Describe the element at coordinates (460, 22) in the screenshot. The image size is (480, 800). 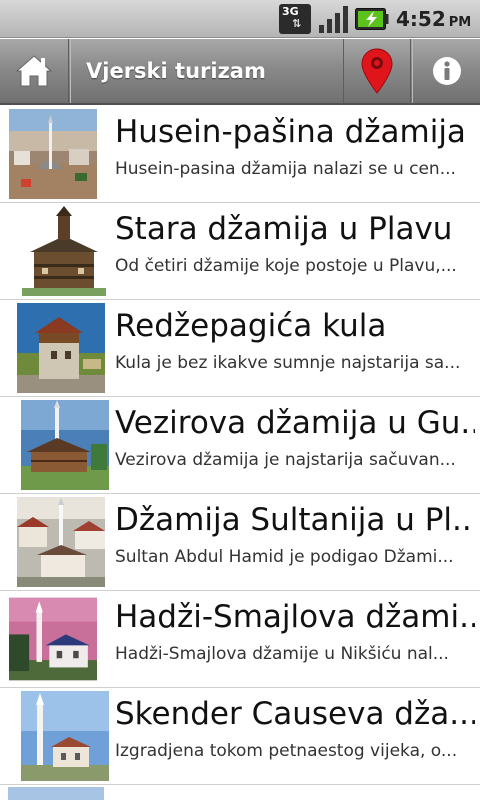
I see `clock-ampm: PM` at that location.